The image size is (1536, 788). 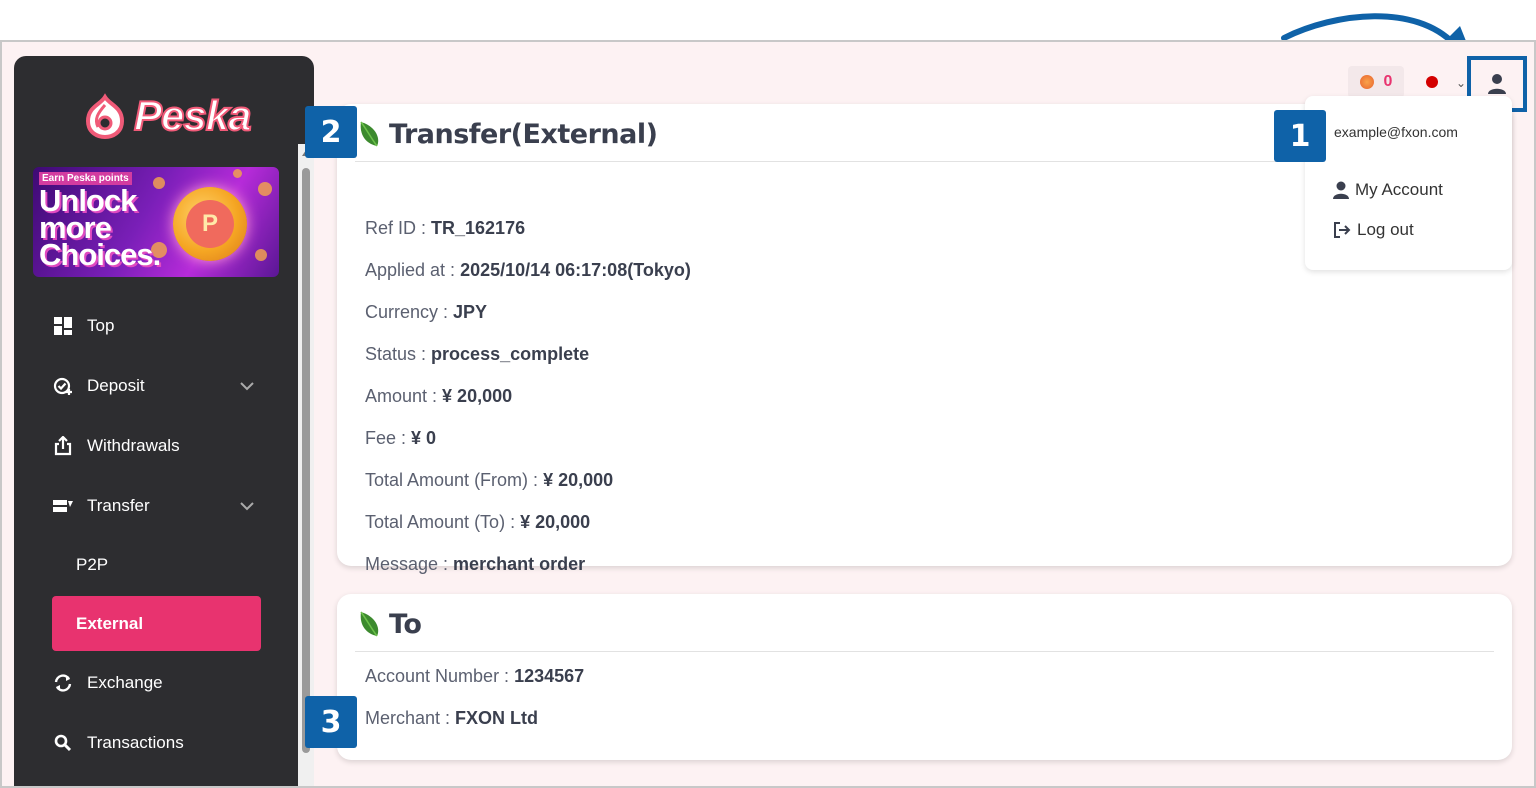 I want to click on sidebar-subitem-p2p: P2P, so click(x=156, y=565).